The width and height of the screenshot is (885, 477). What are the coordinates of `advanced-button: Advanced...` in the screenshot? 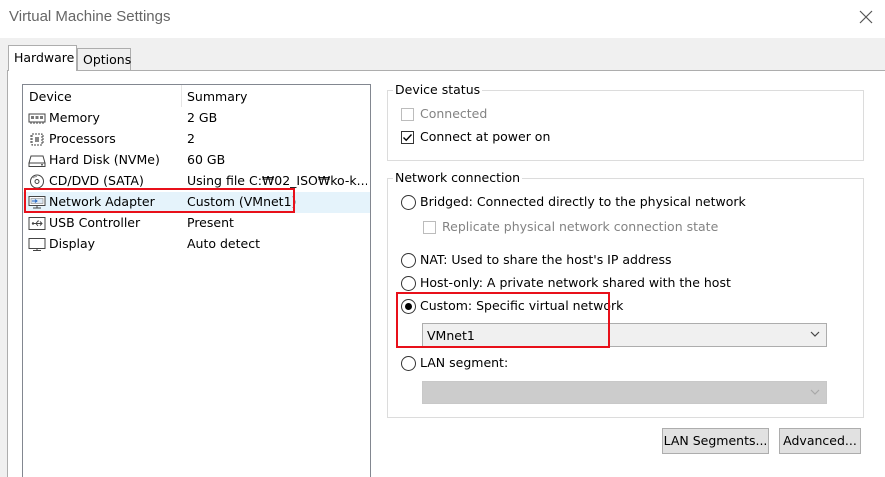 It's located at (820, 441).